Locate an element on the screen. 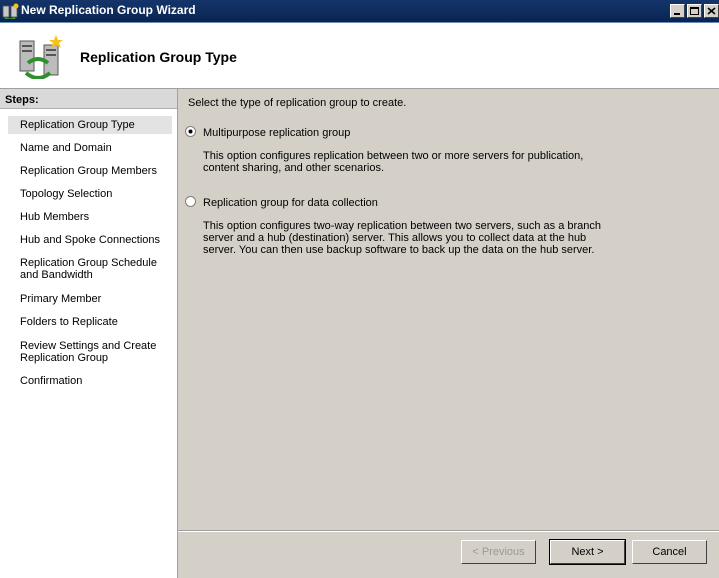  window-title: New Replication Group Wizard is located at coordinates (108, 10).